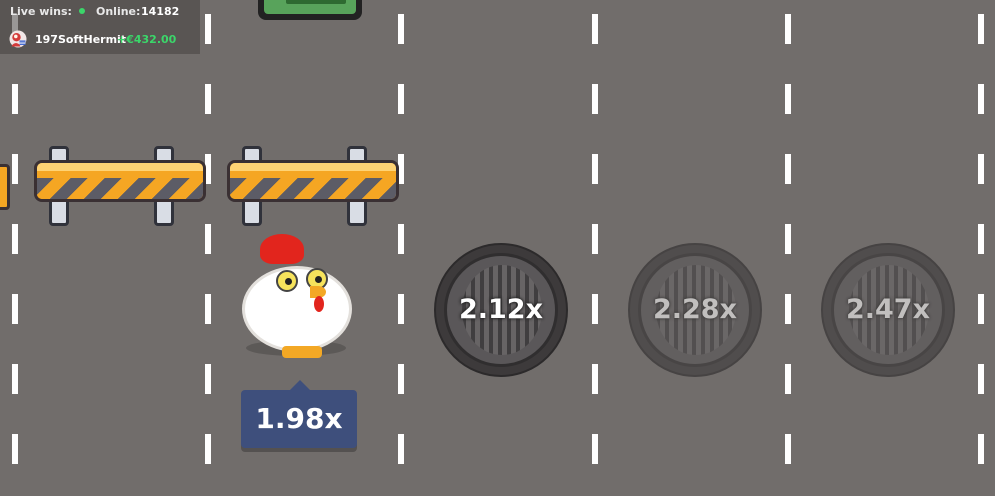  I want to click on chicken-wattle, so click(319, 304).